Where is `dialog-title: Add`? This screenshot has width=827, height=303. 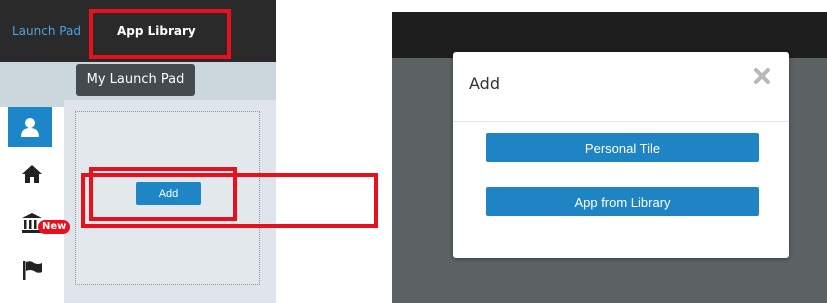
dialog-title: Add is located at coordinates (484, 83).